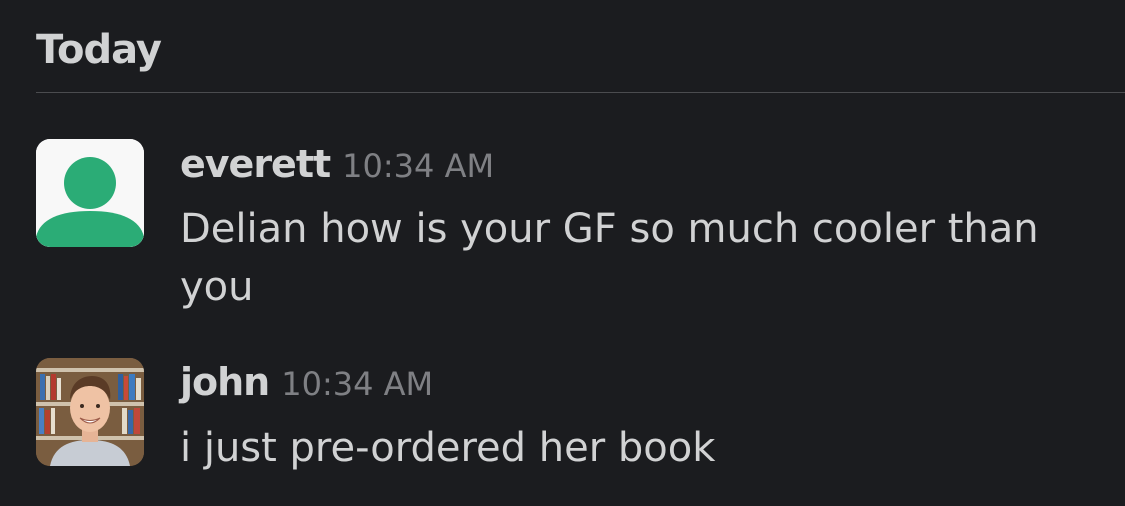 This screenshot has width=1125, height=506. What do you see at coordinates (448, 448) in the screenshot?
I see `message-text: i just pre-ordered her book` at bounding box center [448, 448].